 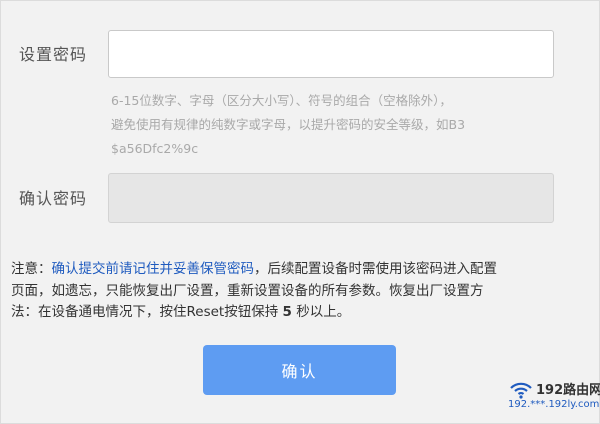 What do you see at coordinates (145, 312) in the screenshot?
I see `notice-line3-start: 法：在设备通电情况下，按住Reset按钮保持` at bounding box center [145, 312].